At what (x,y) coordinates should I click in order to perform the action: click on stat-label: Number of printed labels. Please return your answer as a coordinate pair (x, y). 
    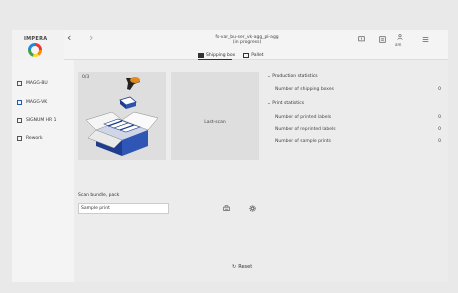
    Looking at the image, I should click on (303, 117).